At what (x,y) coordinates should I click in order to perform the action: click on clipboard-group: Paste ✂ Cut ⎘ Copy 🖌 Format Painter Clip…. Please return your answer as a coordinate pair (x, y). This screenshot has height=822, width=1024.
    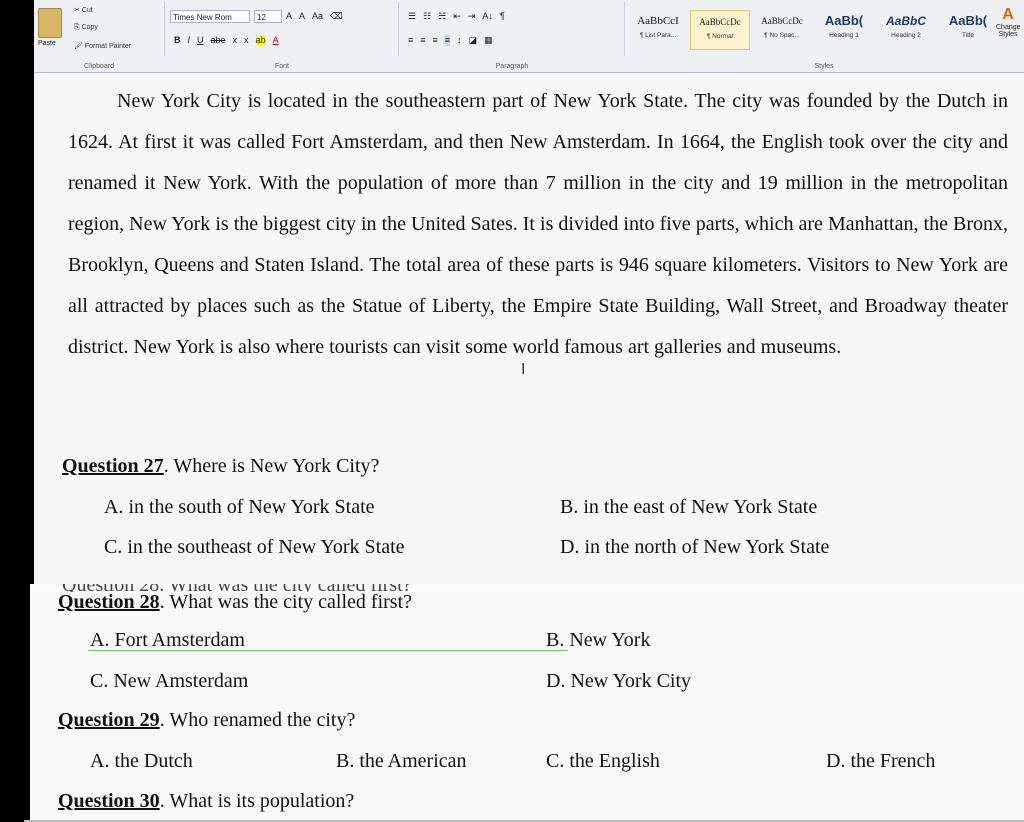
    Looking at the image, I should click on (99, 36).